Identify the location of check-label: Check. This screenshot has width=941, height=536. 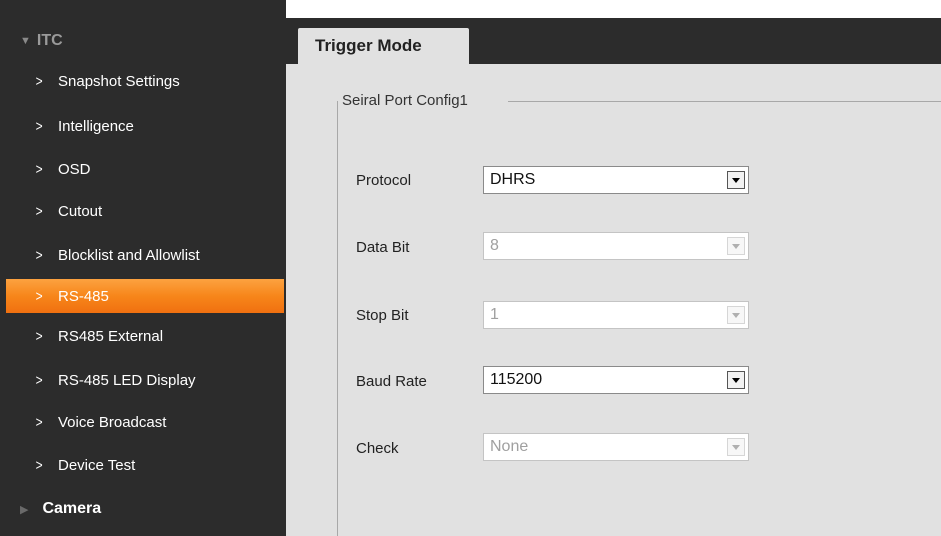
(377, 448).